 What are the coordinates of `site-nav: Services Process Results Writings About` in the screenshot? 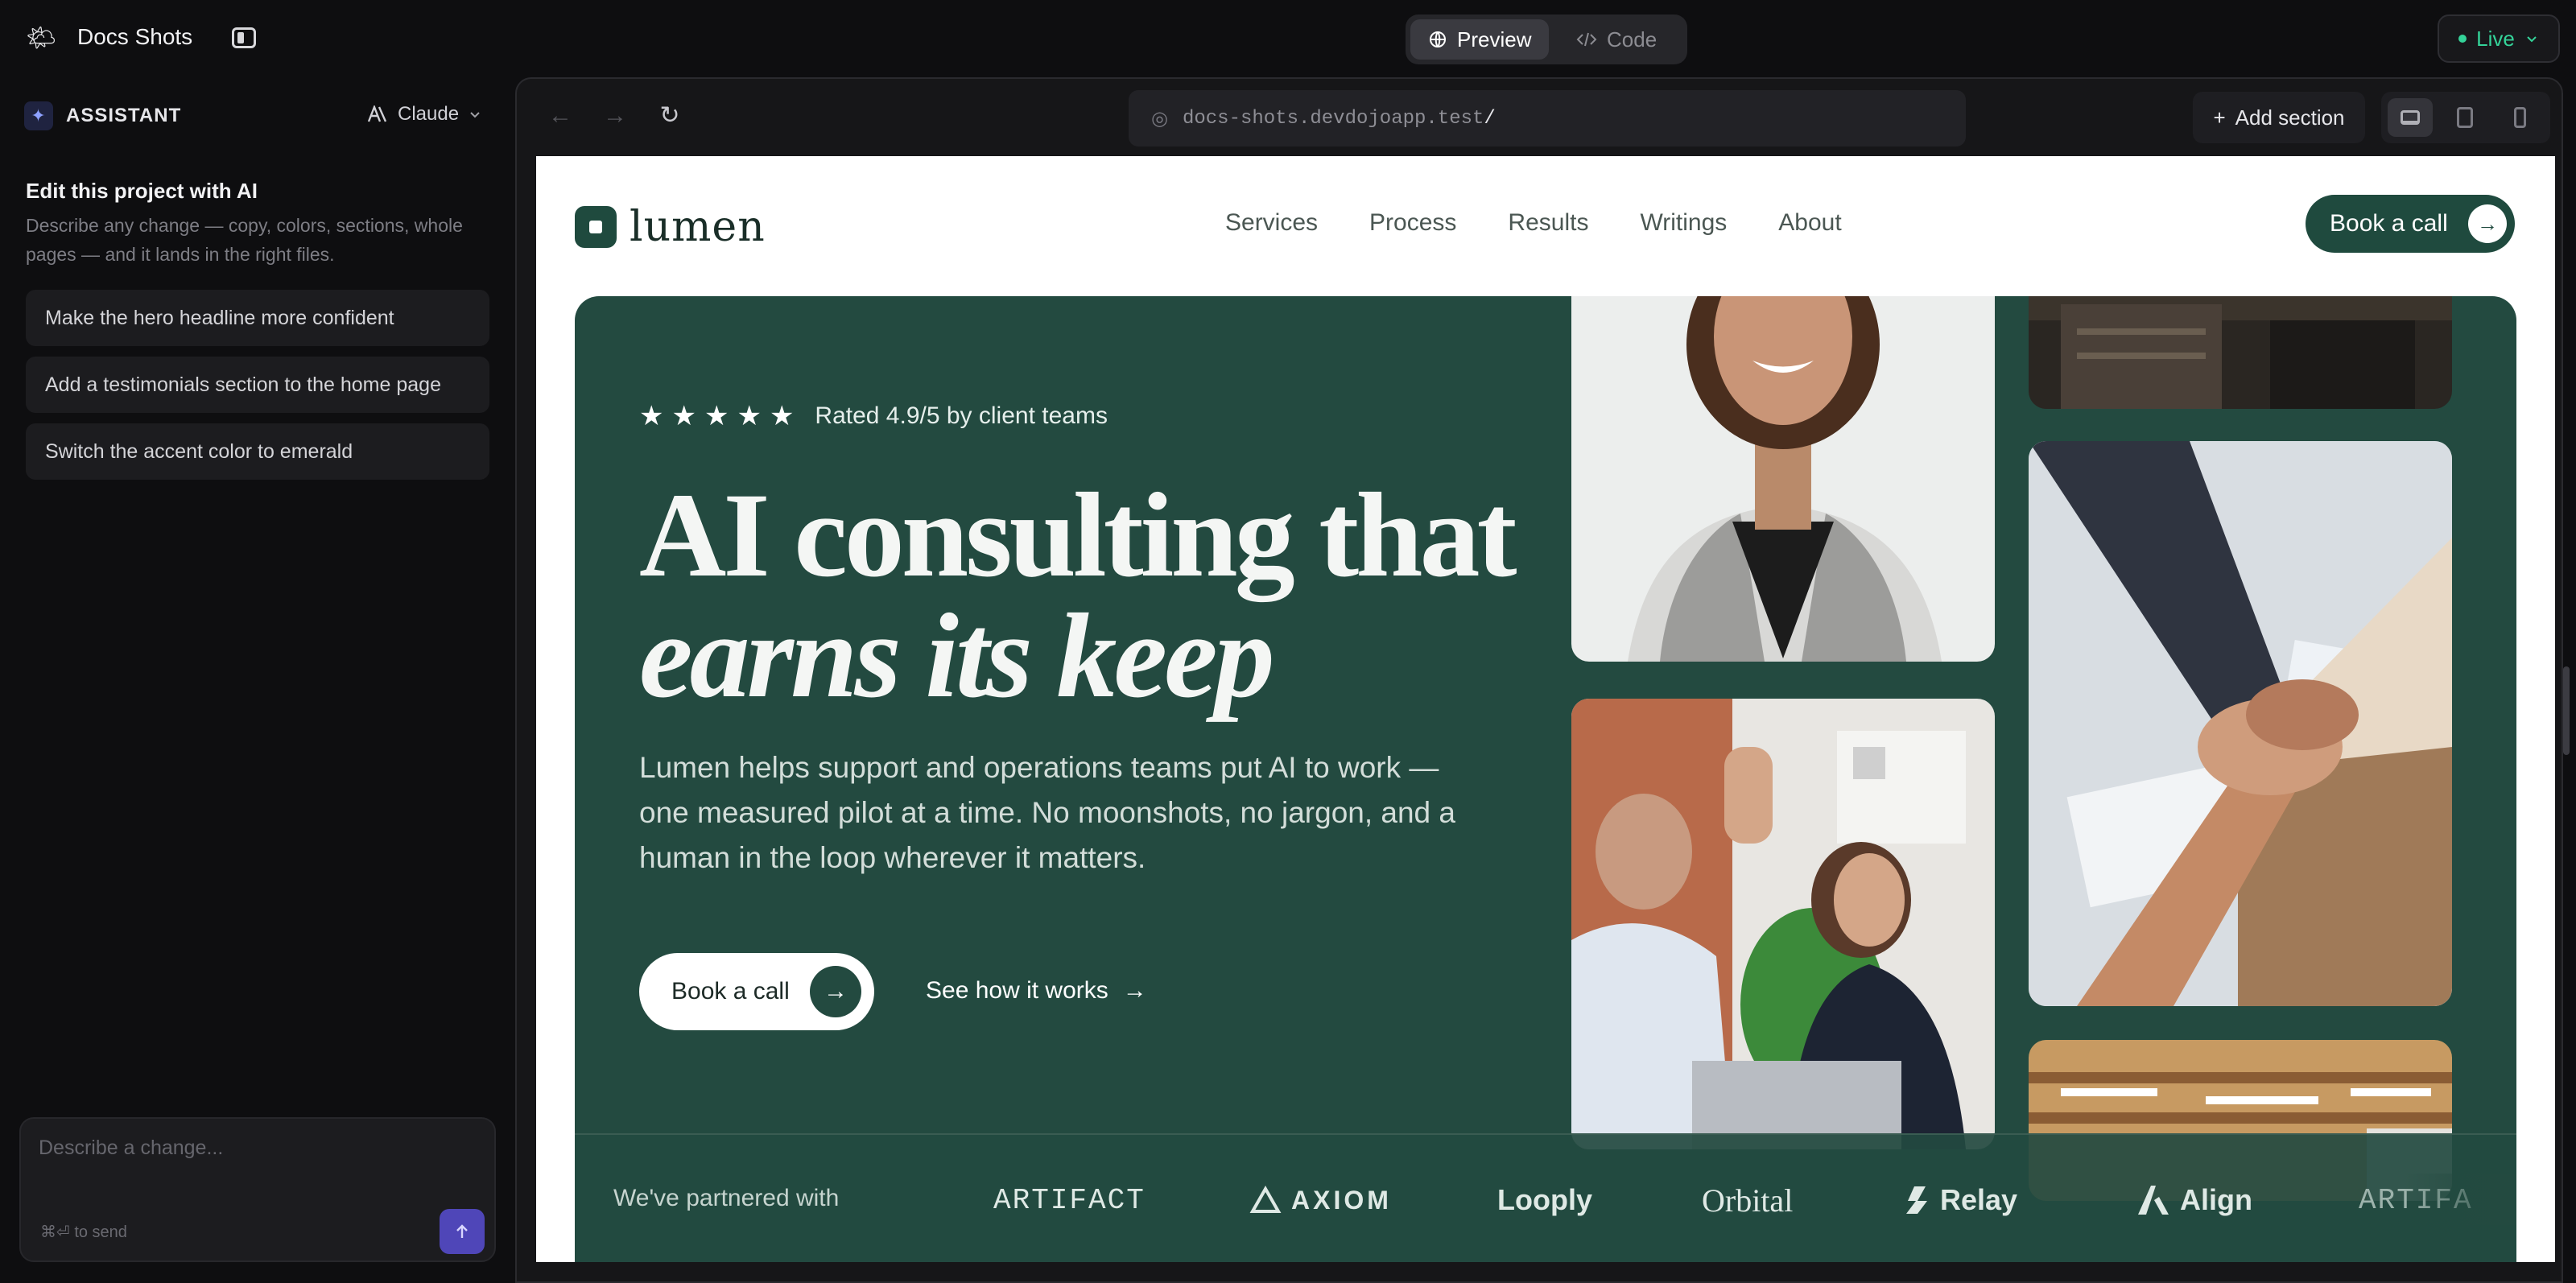 It's located at (1533, 223).